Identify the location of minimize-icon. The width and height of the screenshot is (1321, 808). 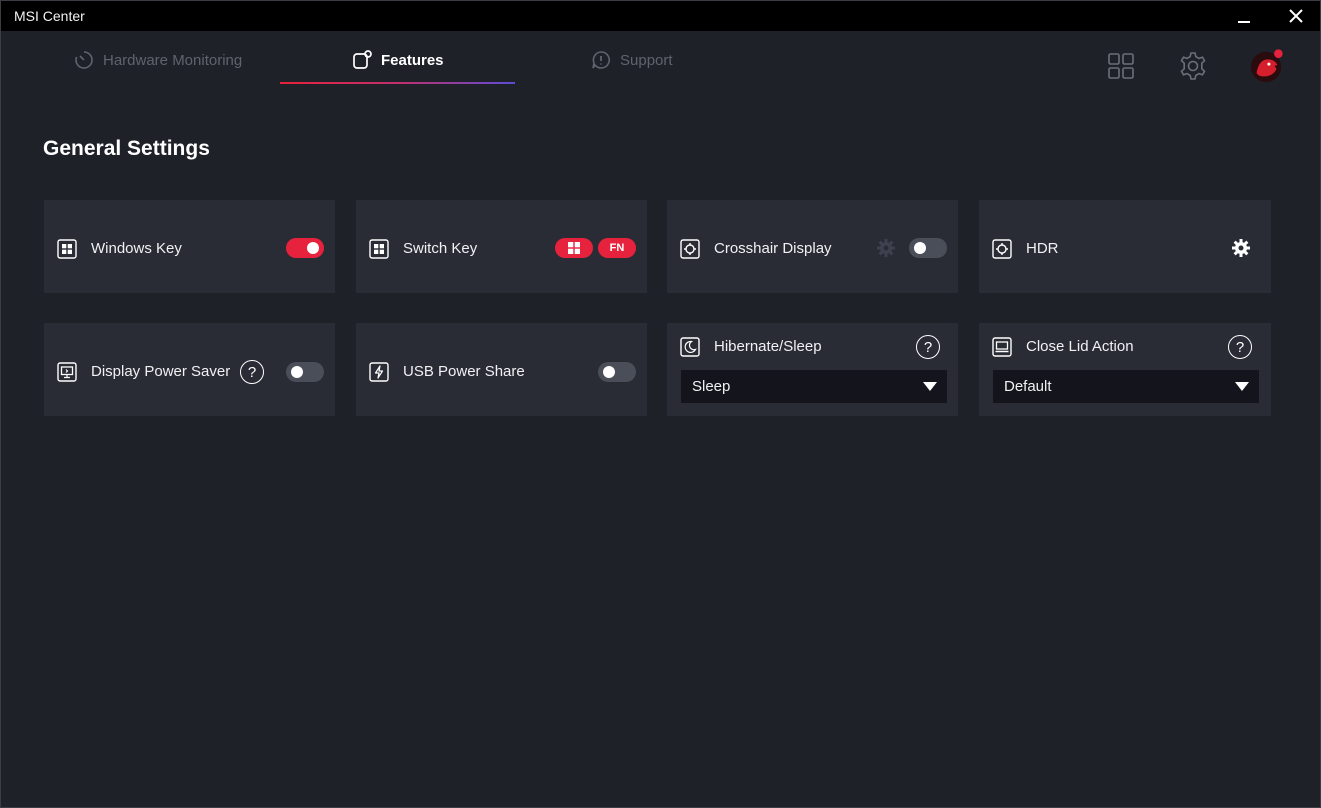
(1244, 22).